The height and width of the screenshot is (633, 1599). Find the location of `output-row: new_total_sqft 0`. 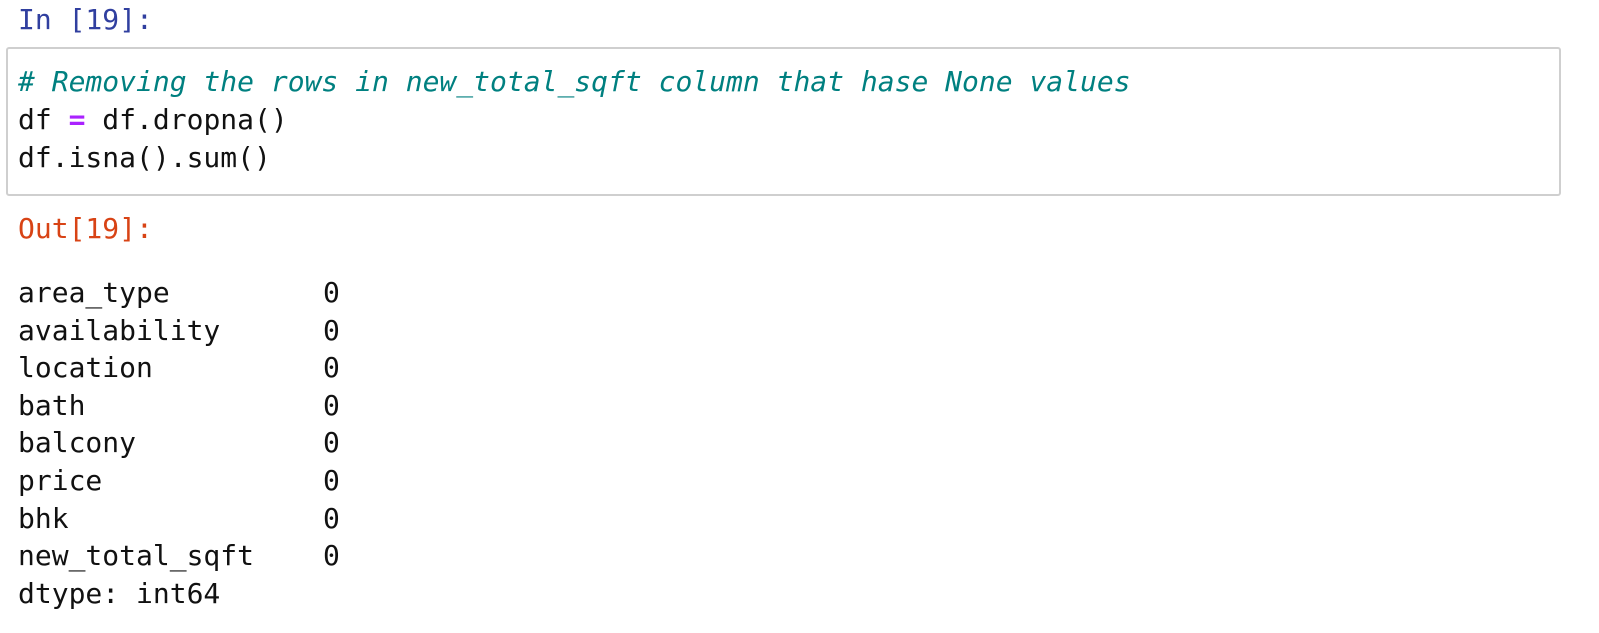

output-row: new_total_sqft 0 is located at coordinates (179, 556).